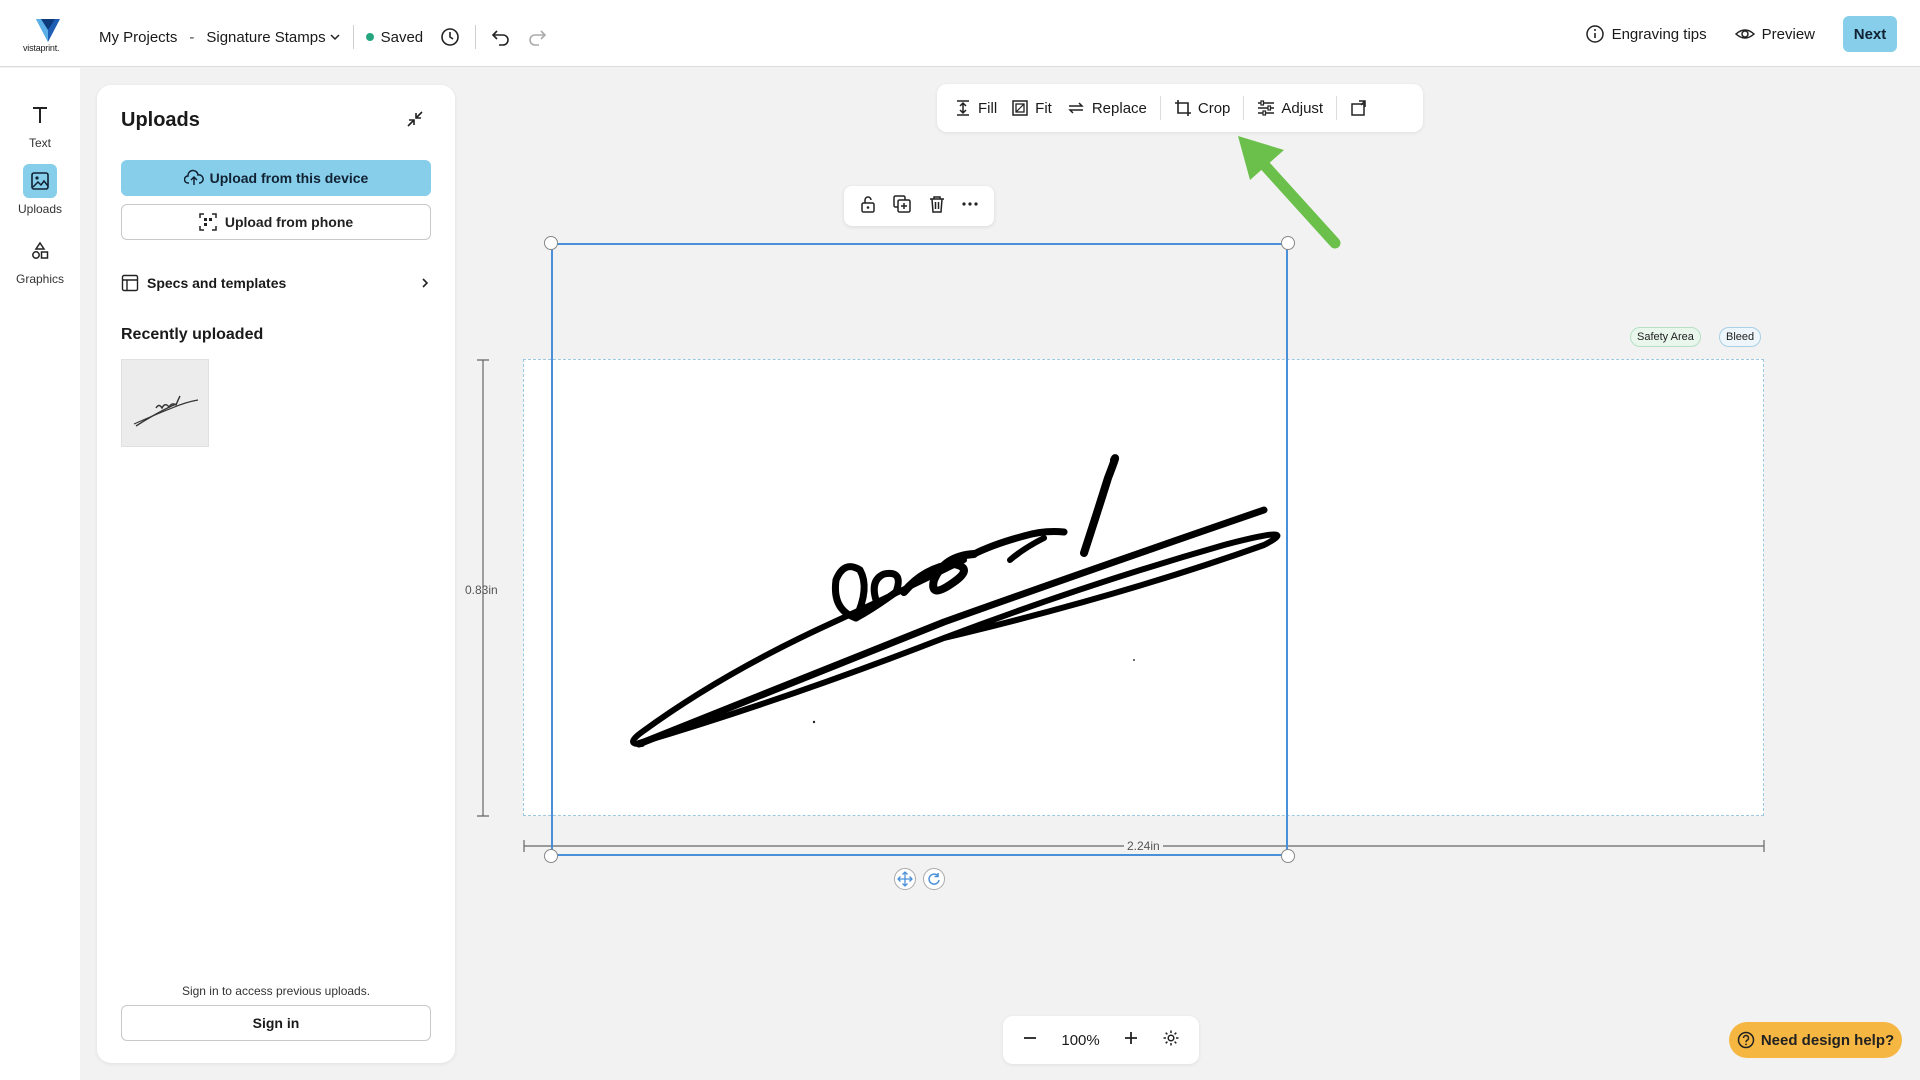 Image resolution: width=1920 pixels, height=1080 pixels. I want to click on need-design-help-button: Need design help?, so click(1815, 1040).